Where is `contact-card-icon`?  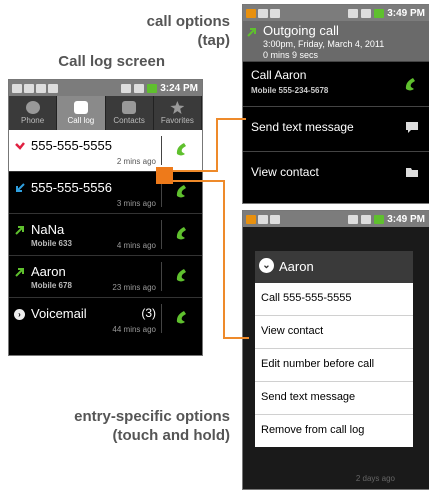
contact-card-icon is located at coordinates (412, 172).